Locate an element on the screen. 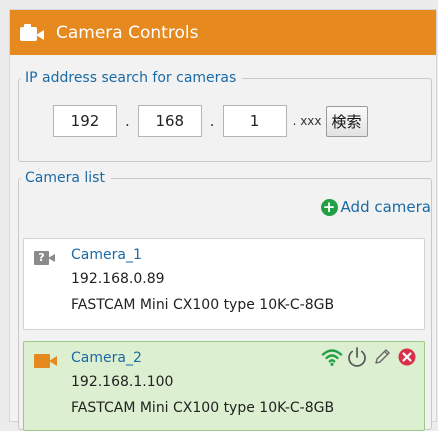  camera-name: Camera_1 is located at coordinates (106, 255).